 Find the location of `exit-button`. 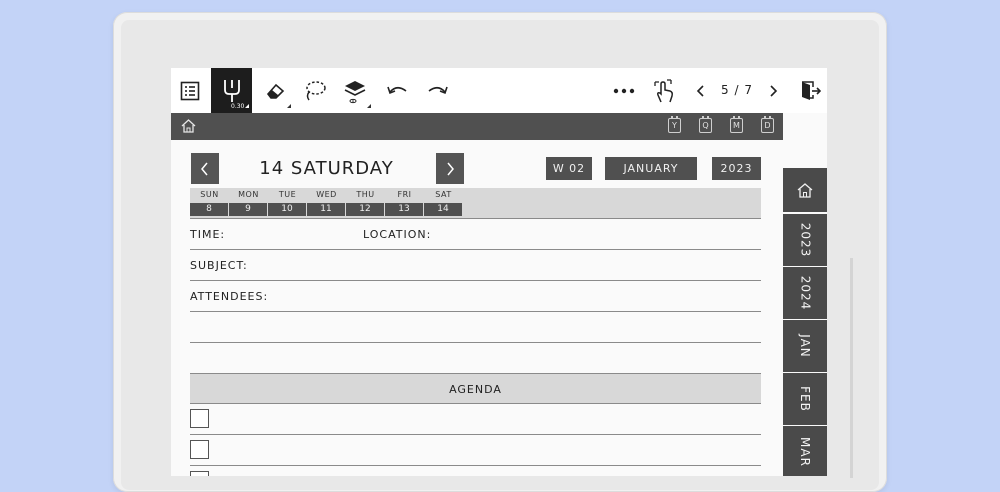

exit-button is located at coordinates (810, 90).